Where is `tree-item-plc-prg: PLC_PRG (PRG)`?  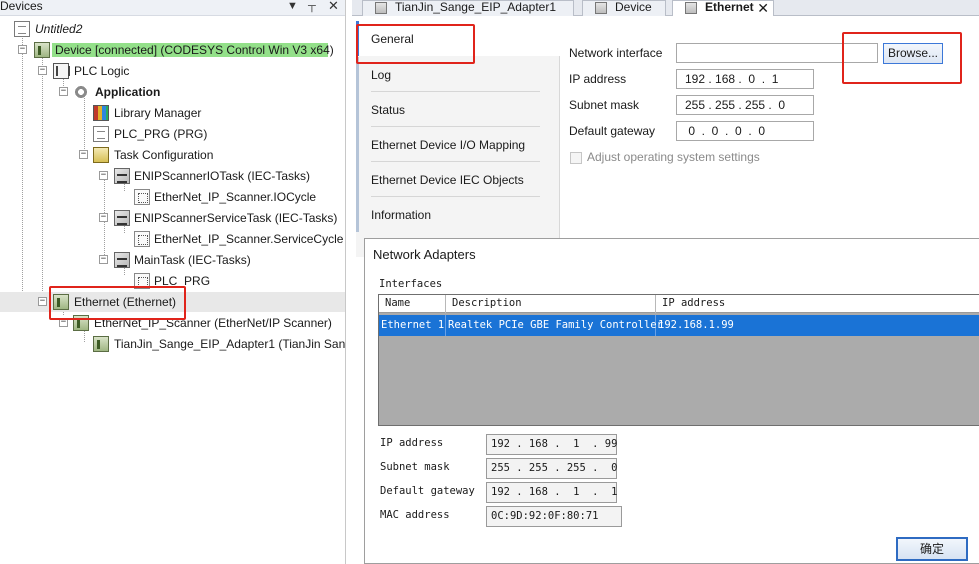
tree-item-plc-prg: PLC_PRG (PRG) is located at coordinates (172, 134).